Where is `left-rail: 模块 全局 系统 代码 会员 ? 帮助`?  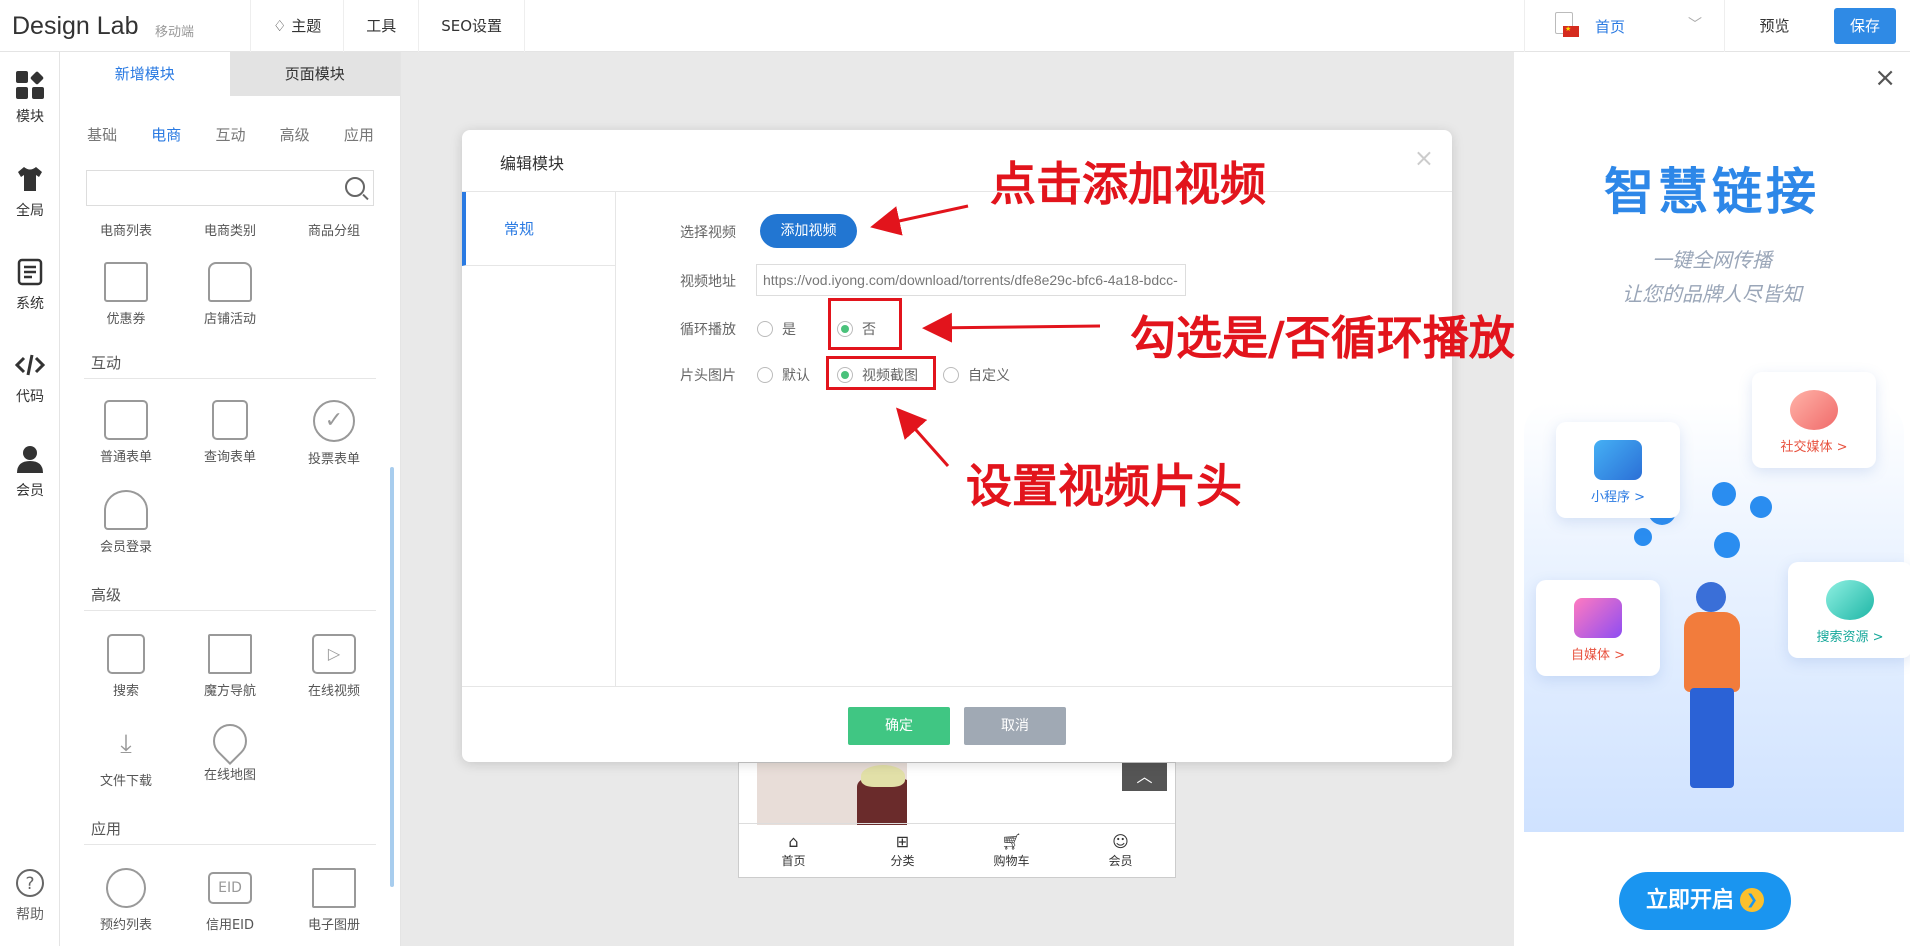 left-rail: 模块 全局 系统 代码 会员 ? 帮助 is located at coordinates (30, 499).